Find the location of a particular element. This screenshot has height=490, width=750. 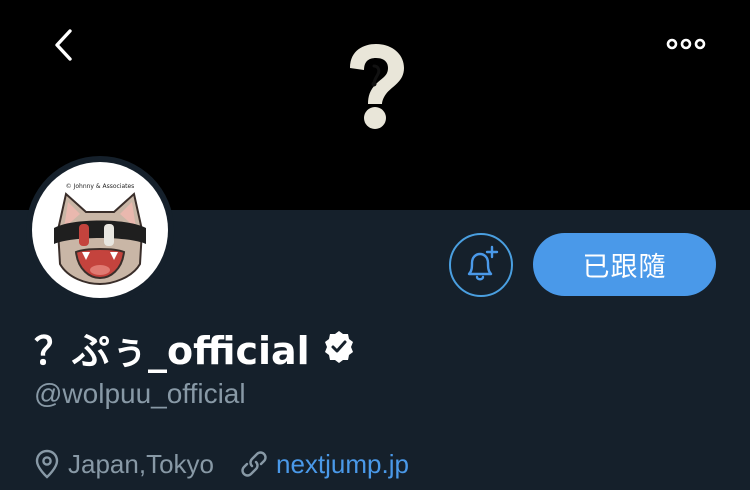

website-item: nextjump.jp is located at coordinates (324, 464).